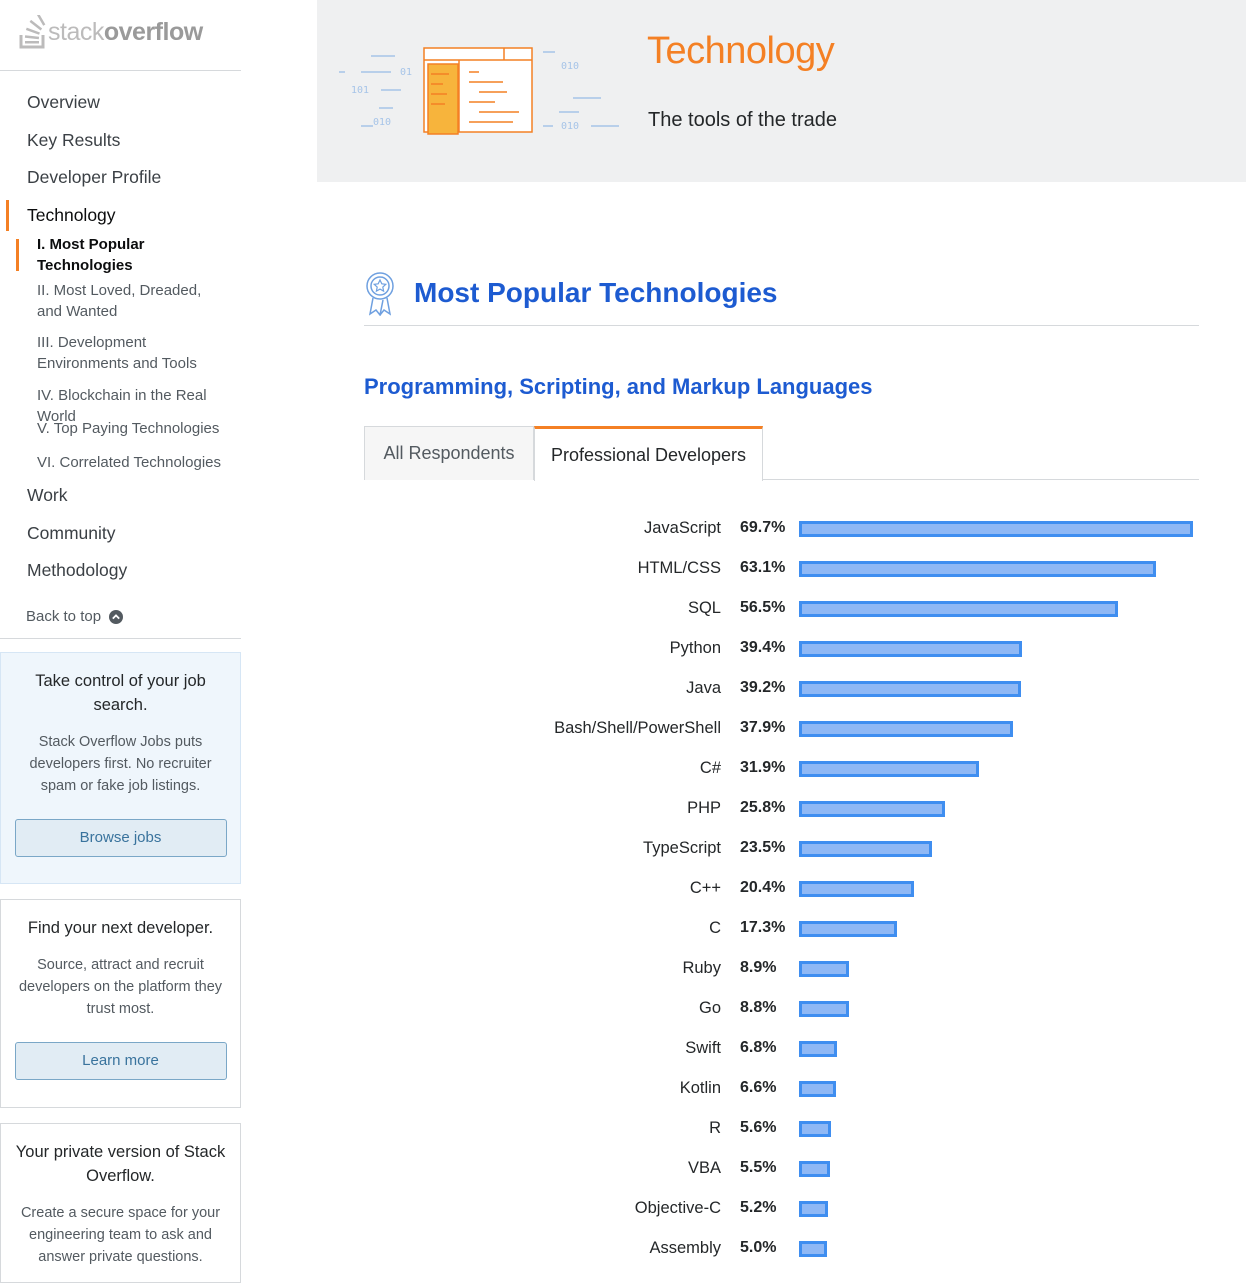 The height and width of the screenshot is (1283, 1254). I want to click on back-to-top-label: Back to top, so click(64, 616).